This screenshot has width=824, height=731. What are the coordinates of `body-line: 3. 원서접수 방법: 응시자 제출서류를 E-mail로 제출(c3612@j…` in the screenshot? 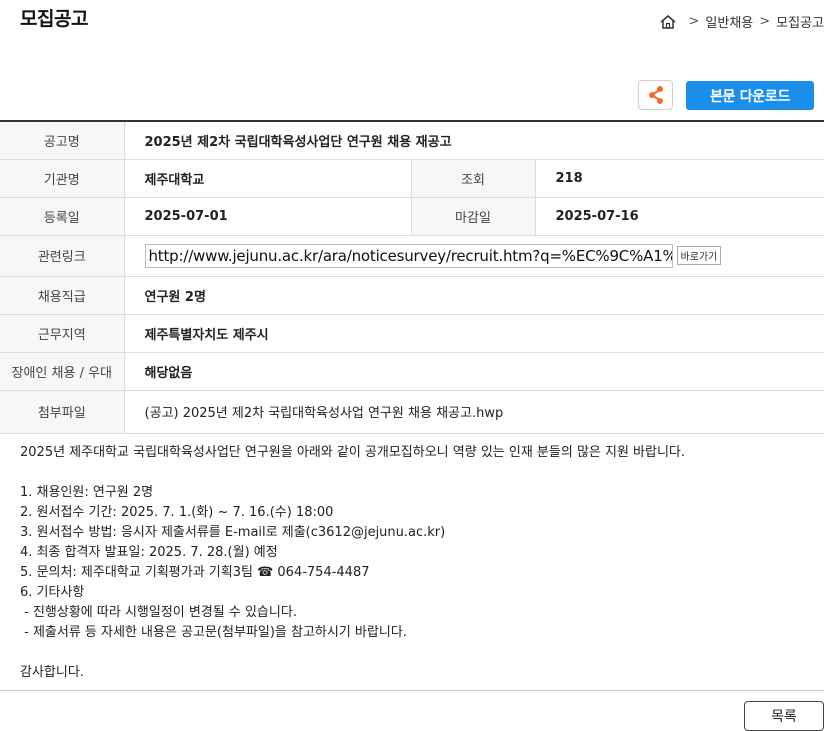 It's located at (233, 532).